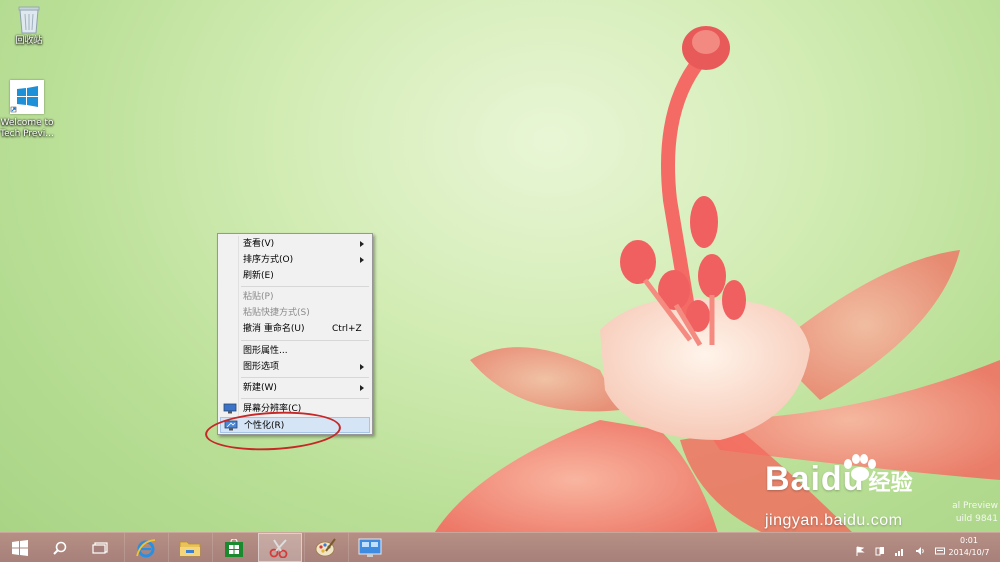 This screenshot has height=562, width=1000. I want to click on internet-explorer-icon, so click(146, 547).